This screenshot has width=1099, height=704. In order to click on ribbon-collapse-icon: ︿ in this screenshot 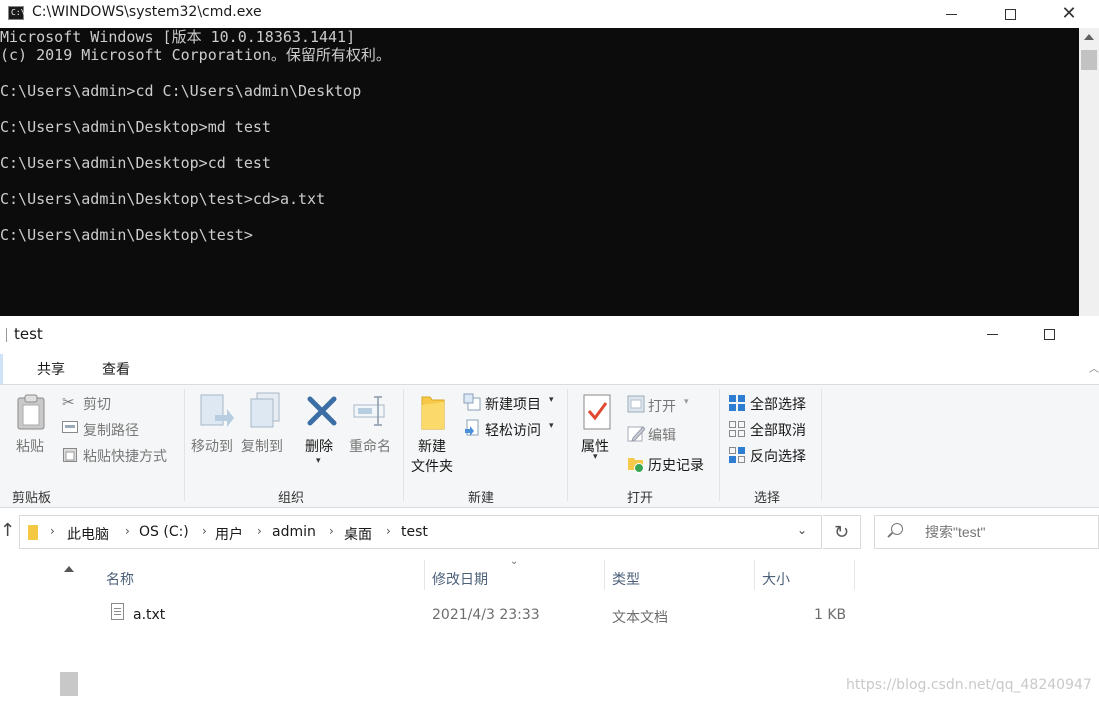, I will do `click(1094, 367)`.